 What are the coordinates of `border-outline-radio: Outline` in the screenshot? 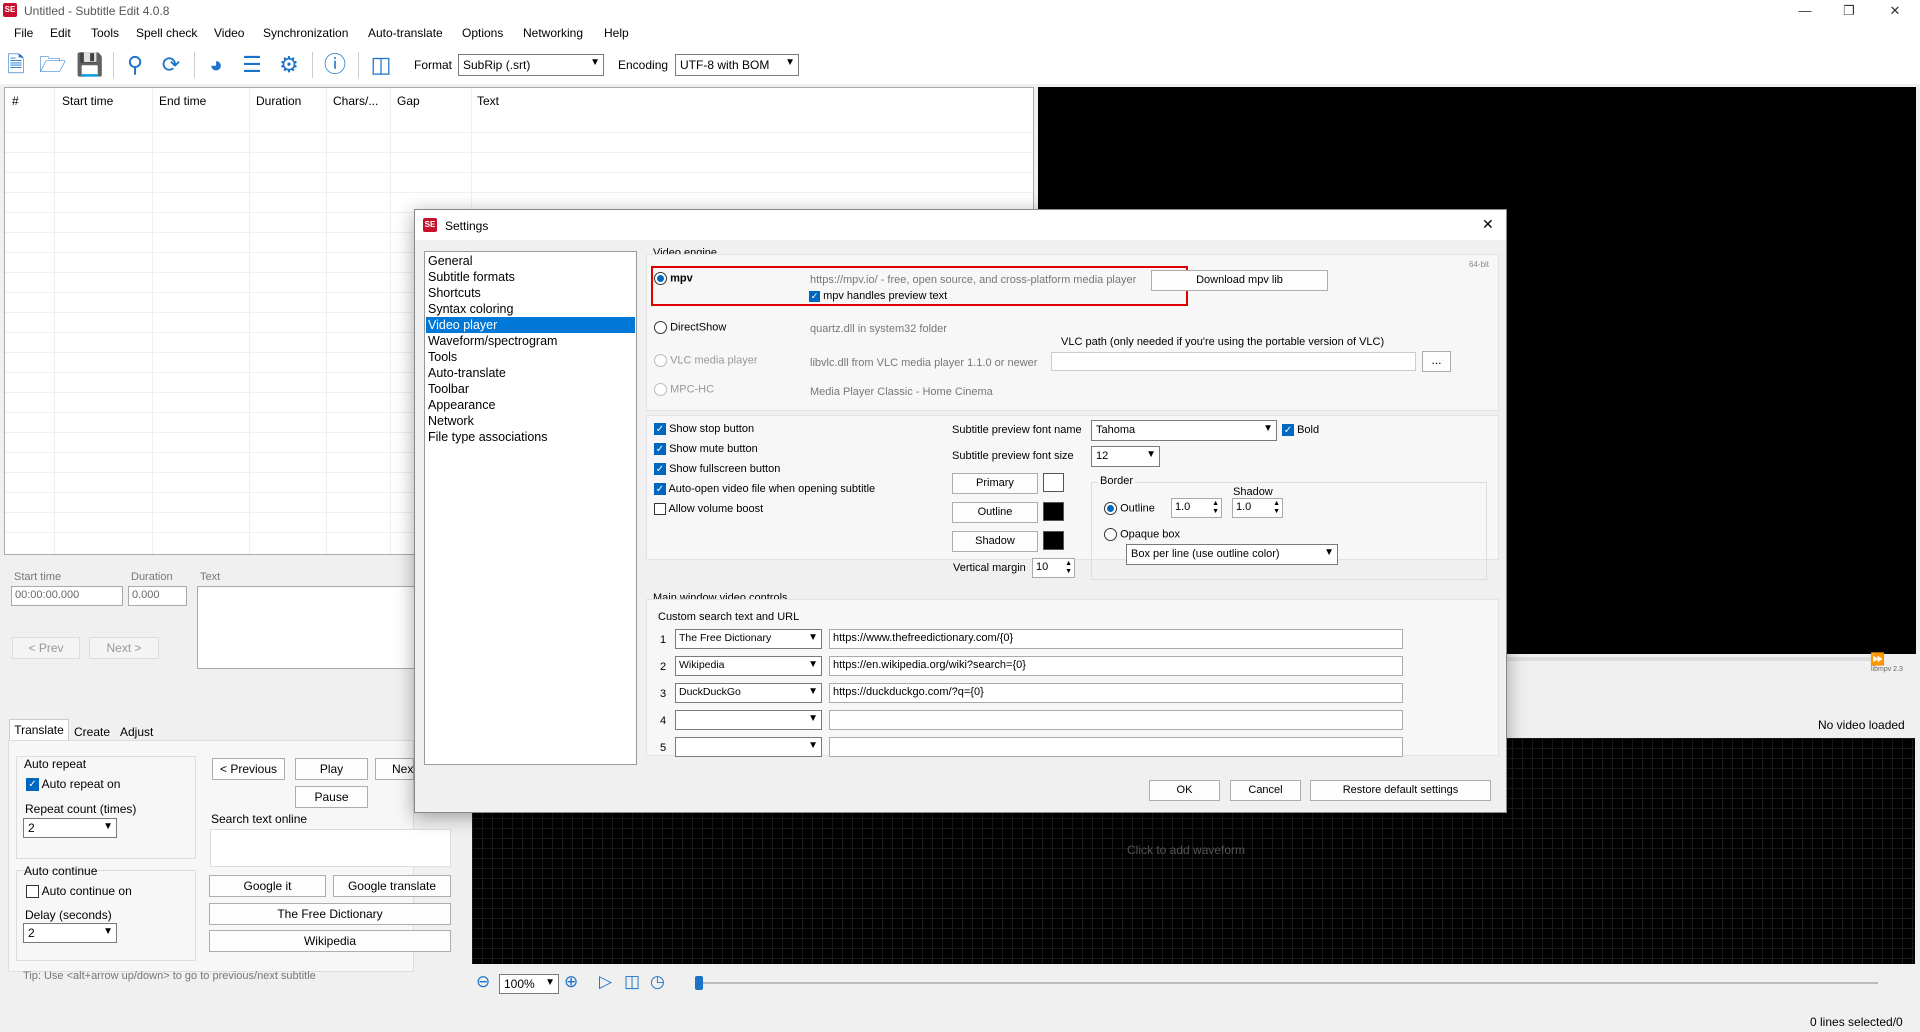 It's located at (1129, 508).